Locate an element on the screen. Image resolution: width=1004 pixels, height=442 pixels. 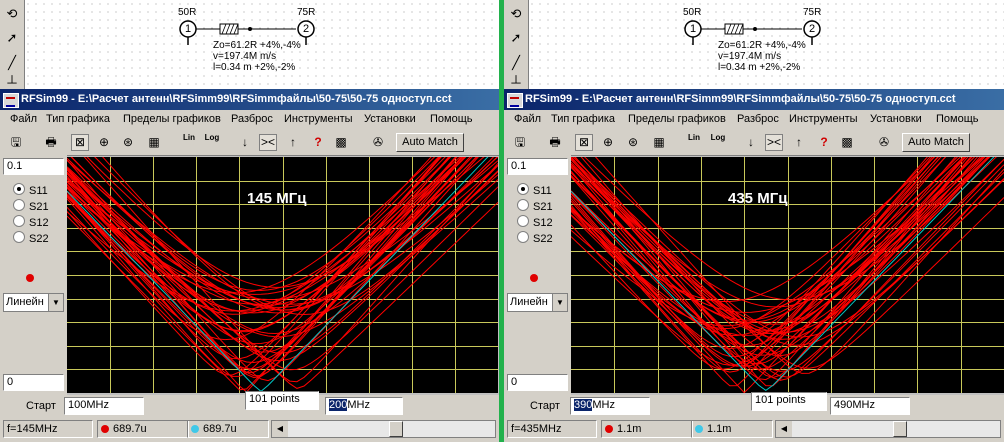
stop-freq-input: 490MHz is located at coordinates (870, 406).